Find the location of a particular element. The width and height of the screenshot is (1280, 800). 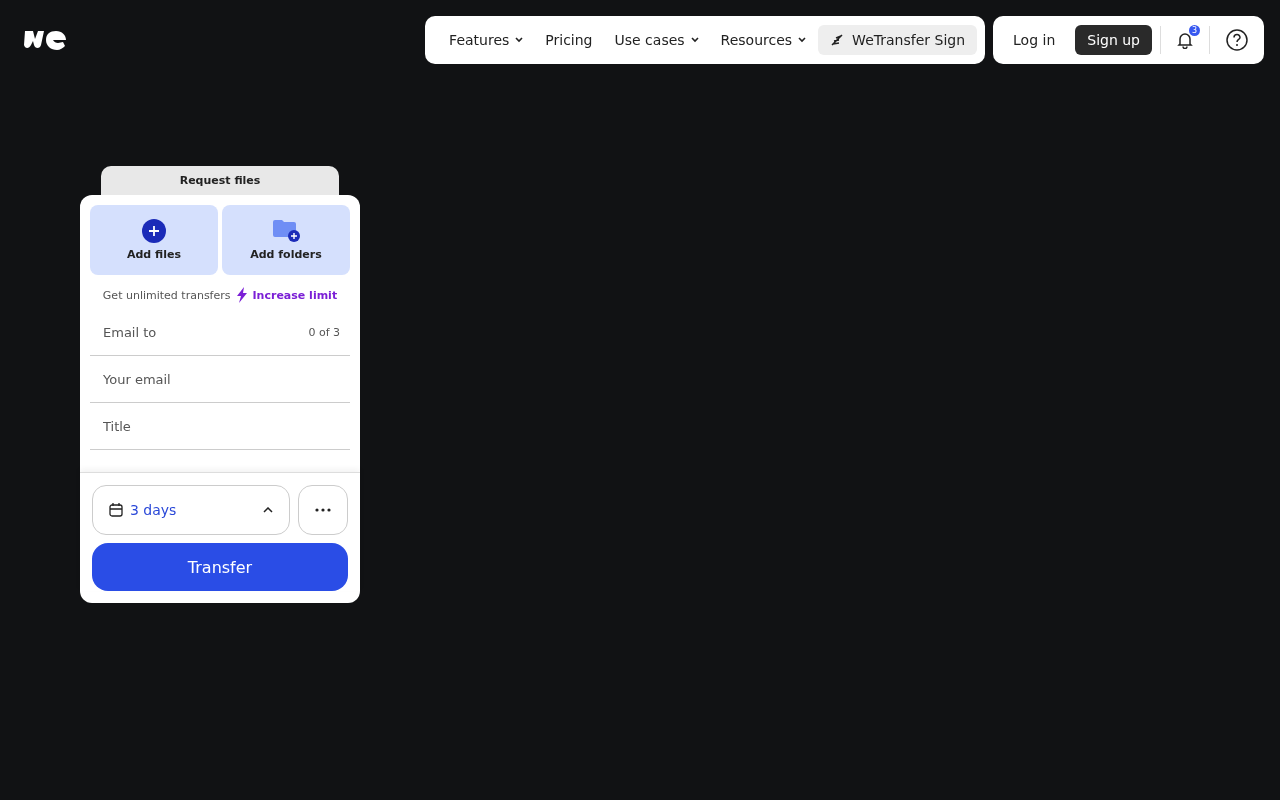

notifications-button: 3 is located at coordinates (1185, 40).